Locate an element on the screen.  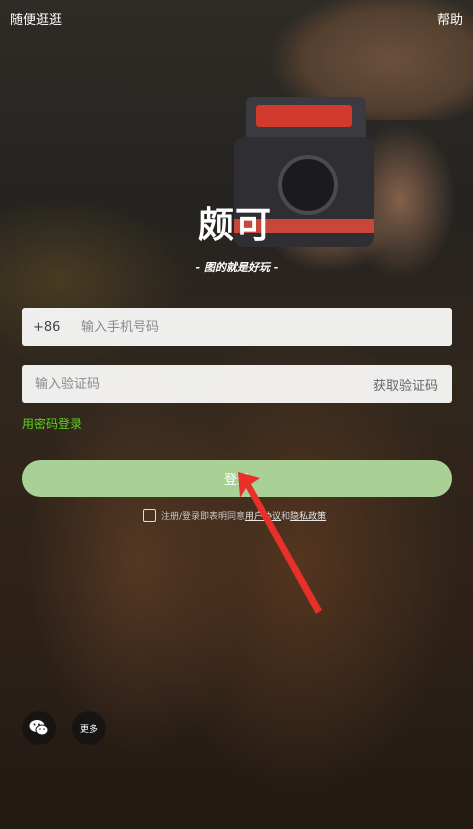
wechat-login-button is located at coordinates (39, 728).